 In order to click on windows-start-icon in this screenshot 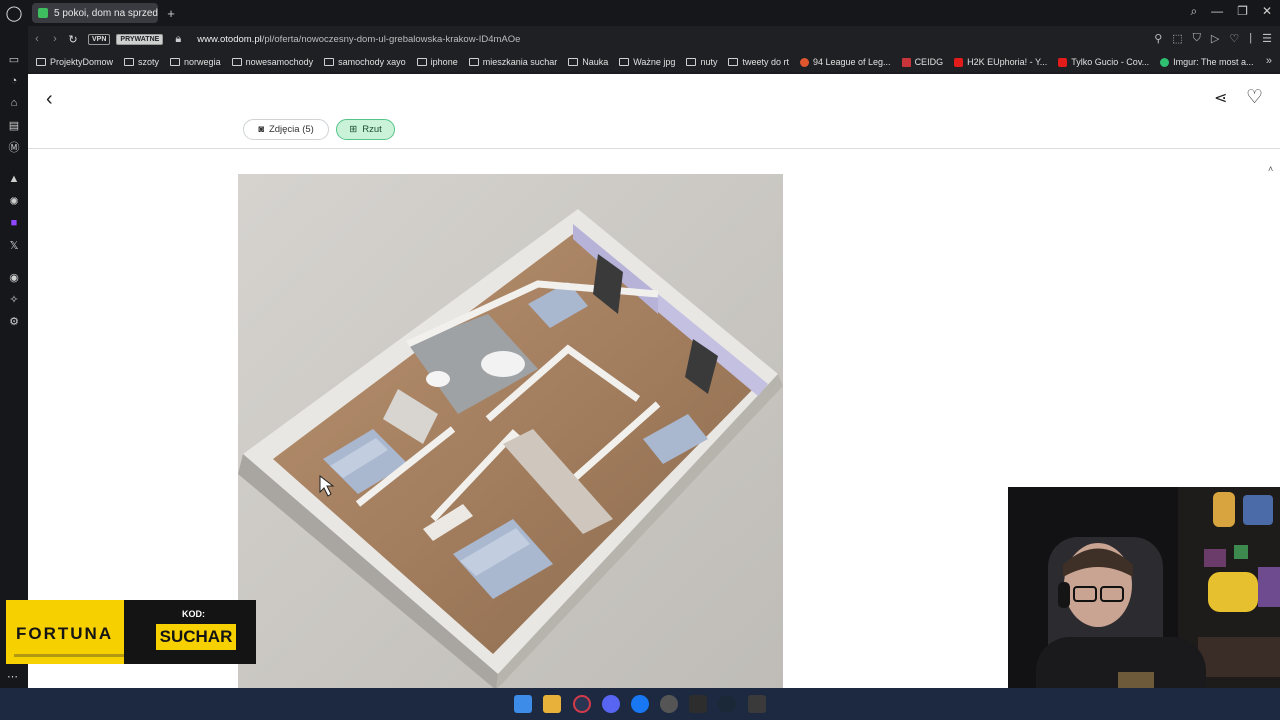, I will do `click(523, 704)`.